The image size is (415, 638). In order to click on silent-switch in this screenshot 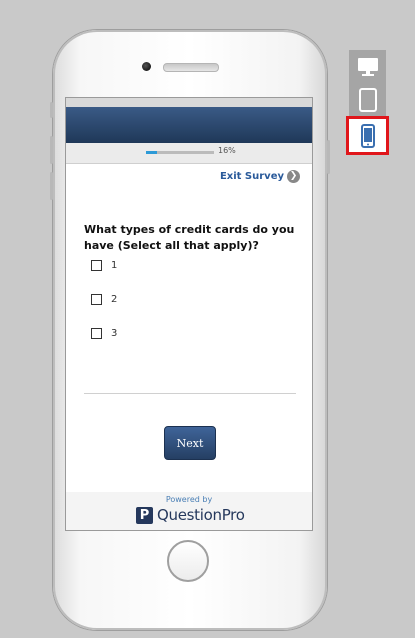, I will do `click(51, 110)`.